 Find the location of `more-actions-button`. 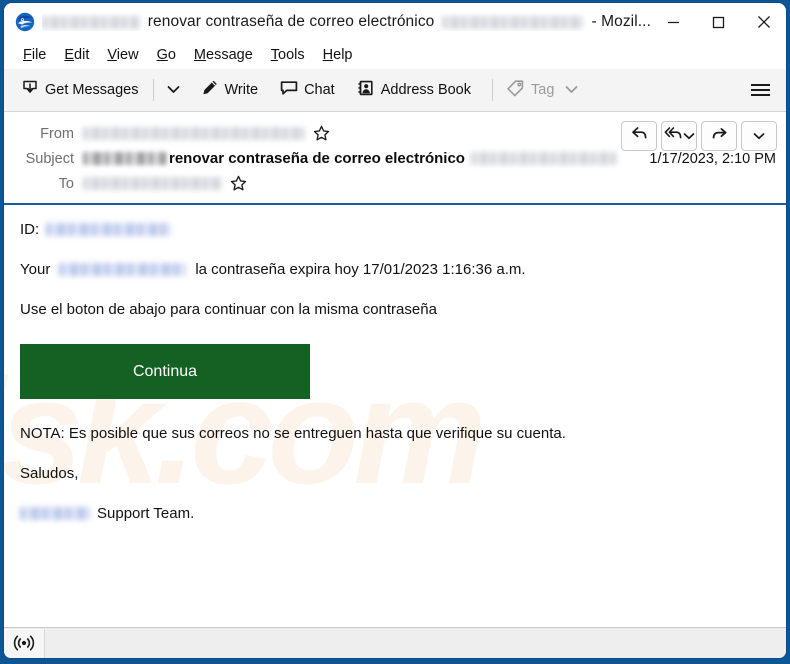

more-actions-button is located at coordinates (759, 136).